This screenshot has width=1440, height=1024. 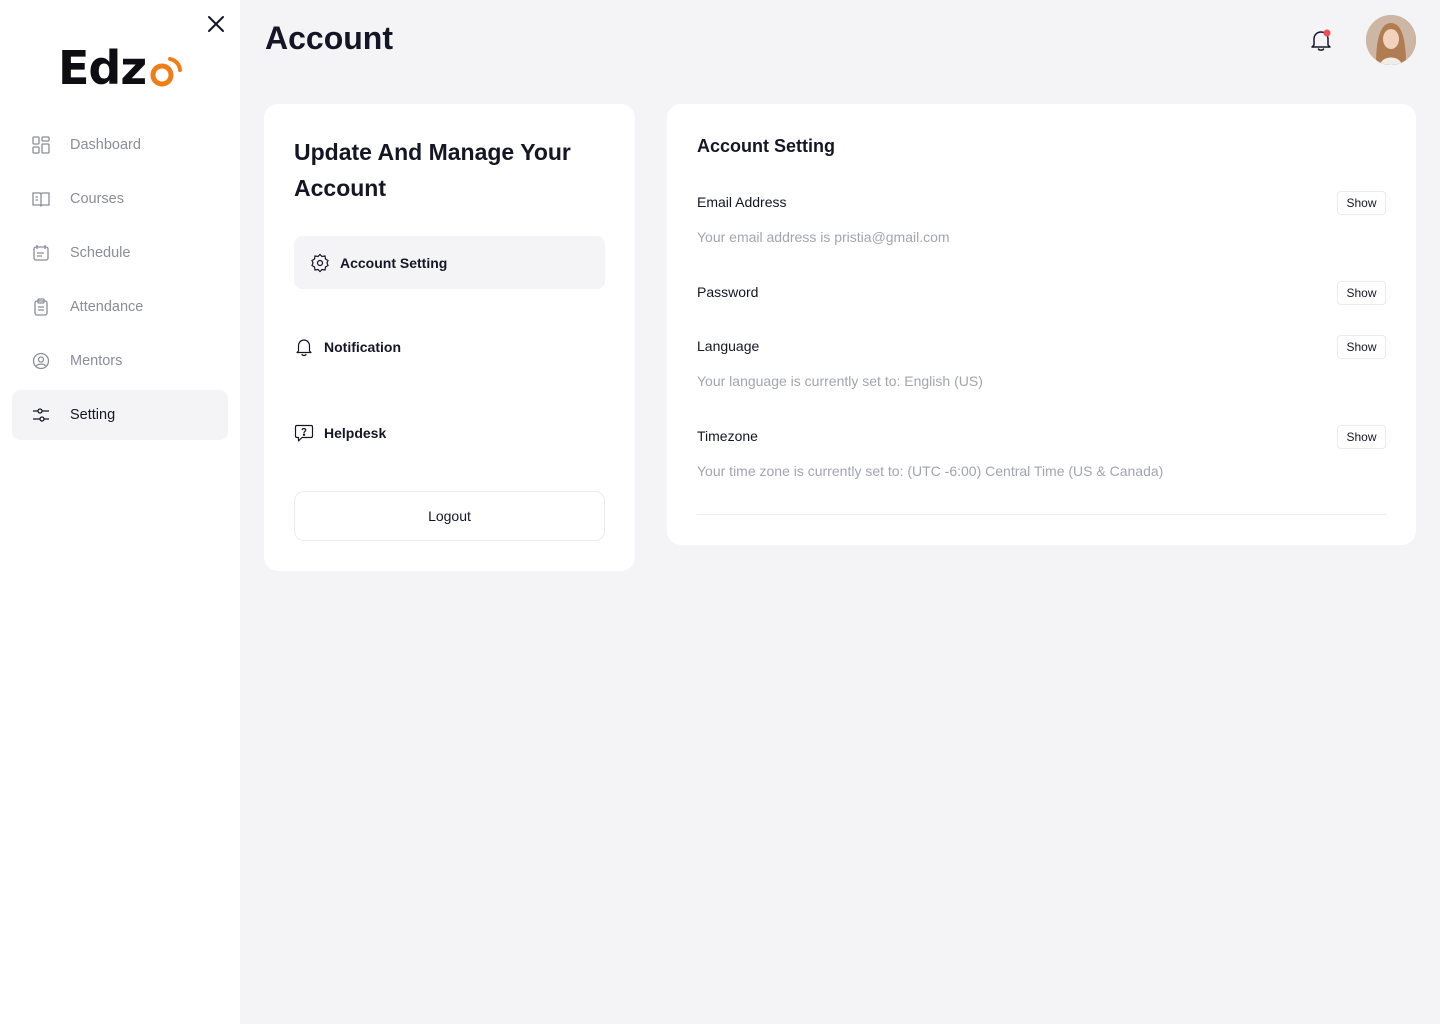 What do you see at coordinates (728, 292) in the screenshot?
I see `password-label: Password` at bounding box center [728, 292].